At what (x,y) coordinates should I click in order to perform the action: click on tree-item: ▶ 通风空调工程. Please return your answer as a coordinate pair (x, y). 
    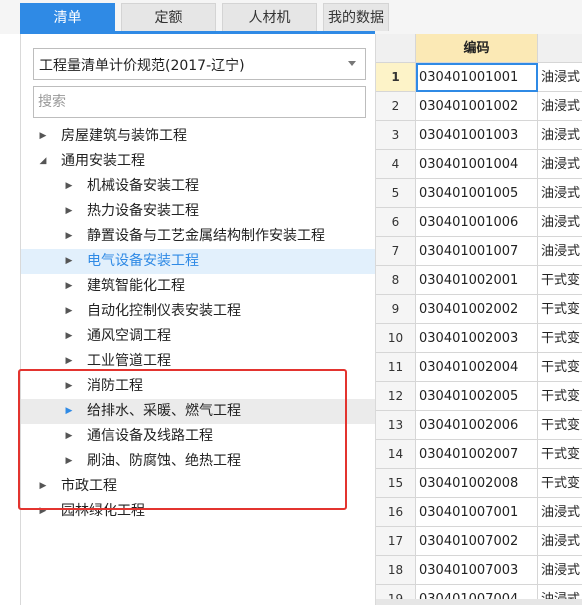
    Looking at the image, I should click on (198, 336).